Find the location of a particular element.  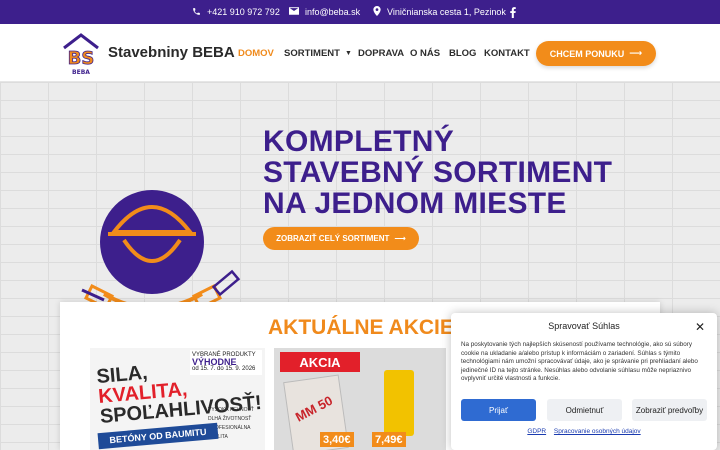

map-pin-icon is located at coordinates (377, 12).